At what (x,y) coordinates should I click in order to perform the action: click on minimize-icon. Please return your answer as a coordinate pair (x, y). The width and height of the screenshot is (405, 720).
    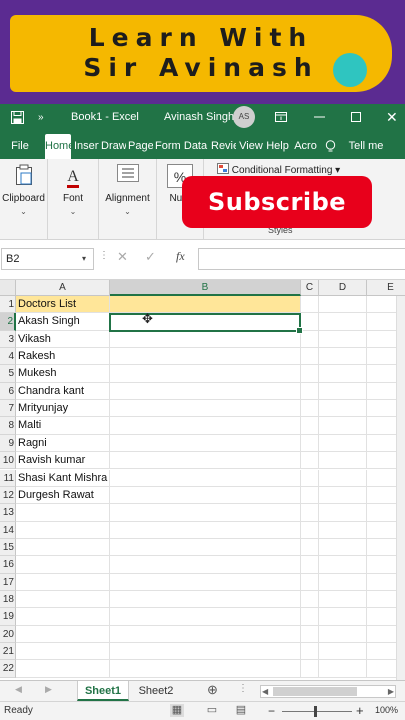
    Looking at the image, I should click on (319, 117).